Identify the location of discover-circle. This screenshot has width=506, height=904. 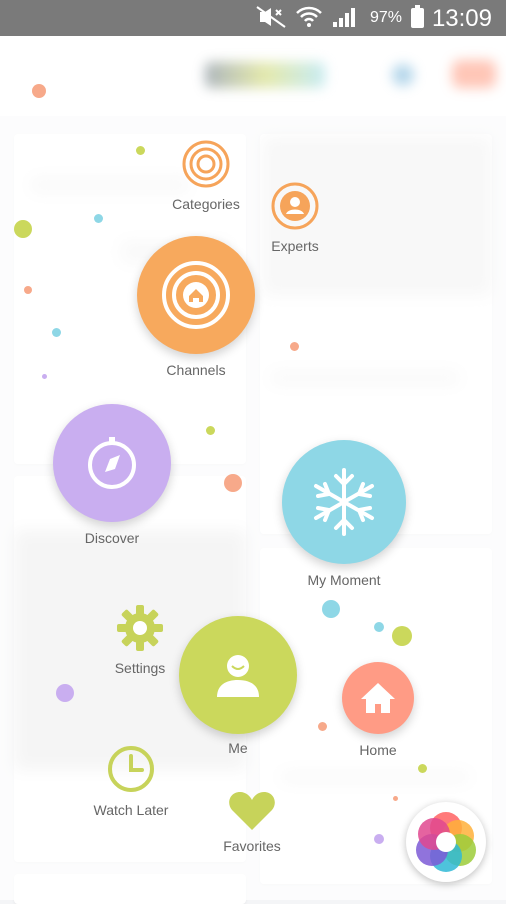
(112, 463).